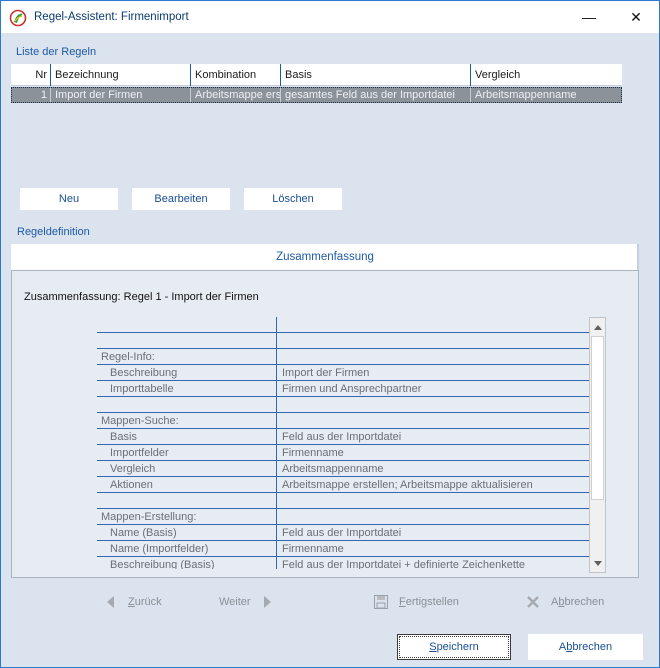 The image size is (660, 668). I want to click on summary-key: Importtabelle, so click(187, 389).